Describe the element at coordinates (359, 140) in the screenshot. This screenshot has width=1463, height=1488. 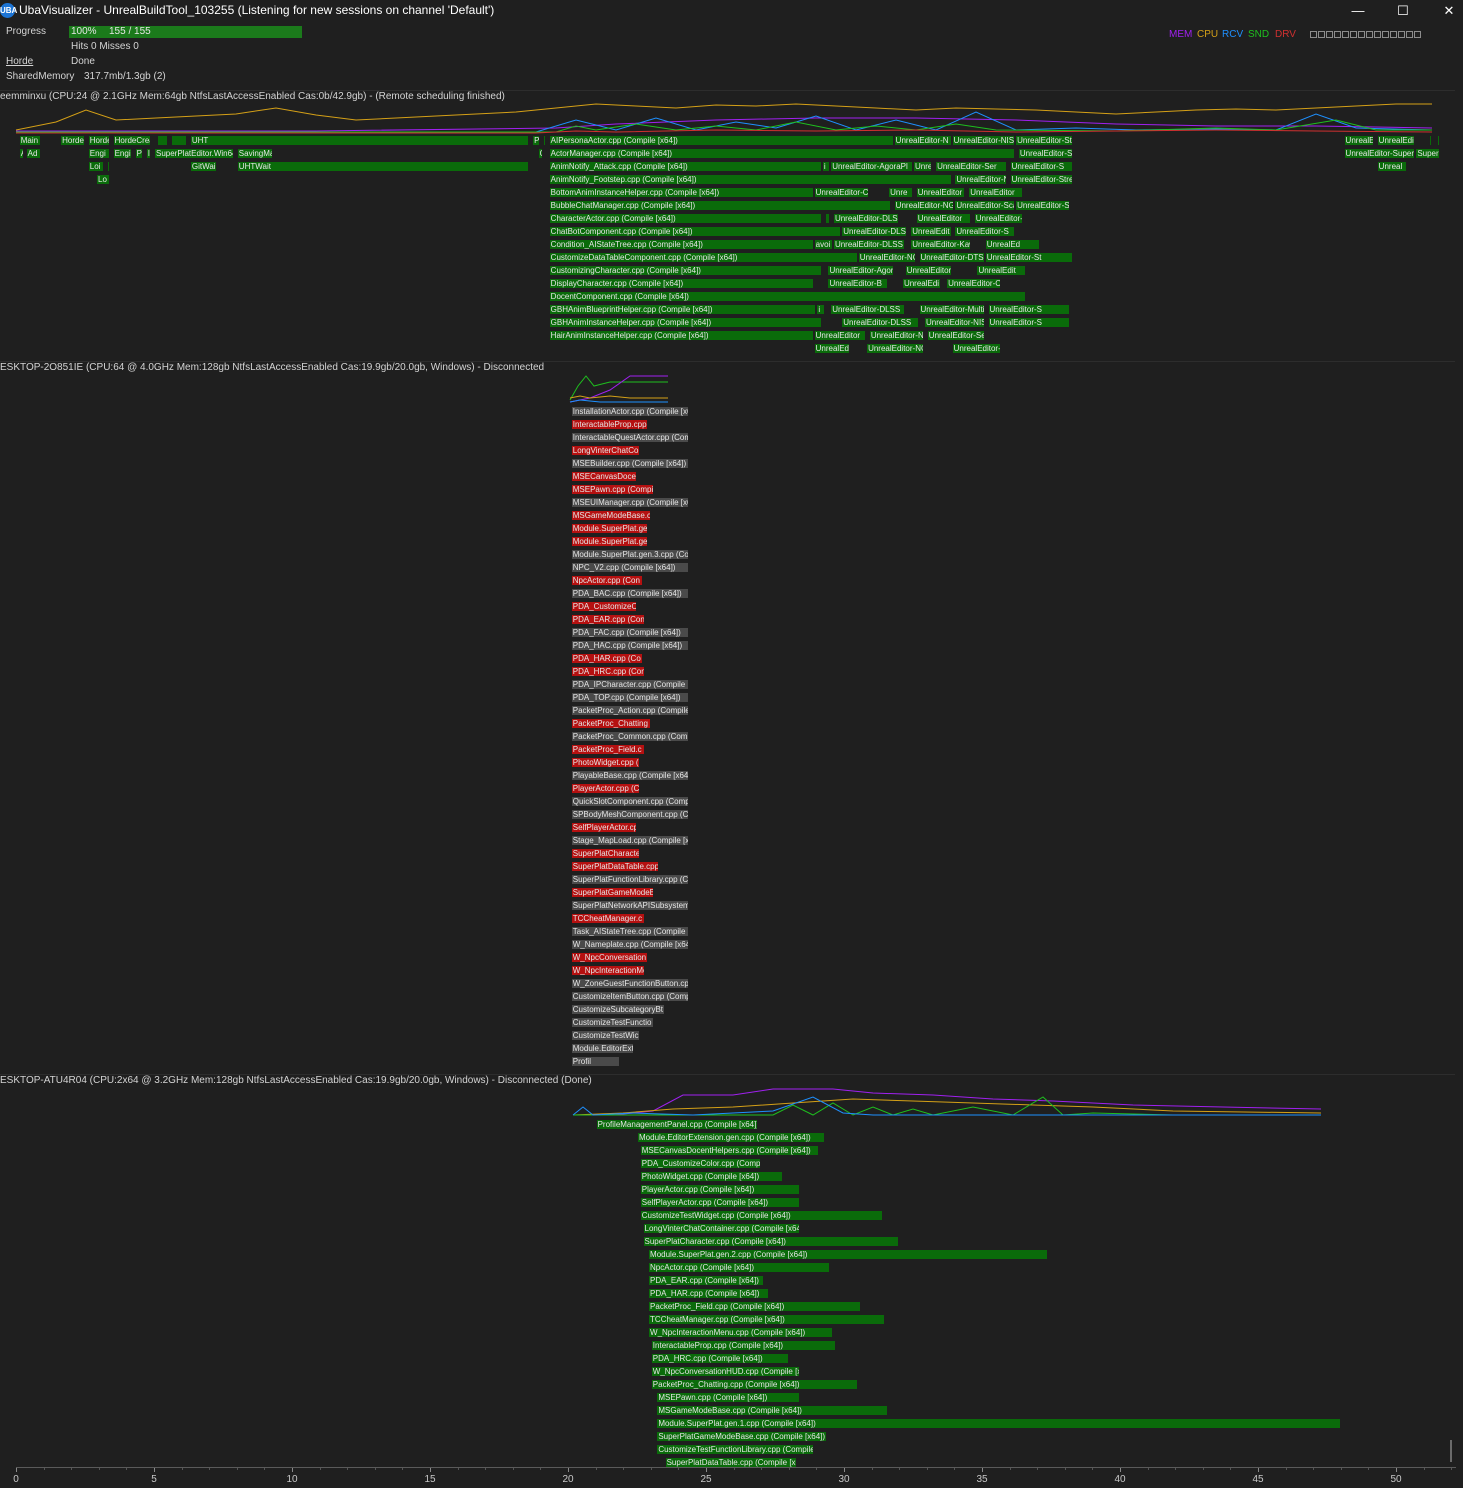
I see `process-bar: UHT` at that location.